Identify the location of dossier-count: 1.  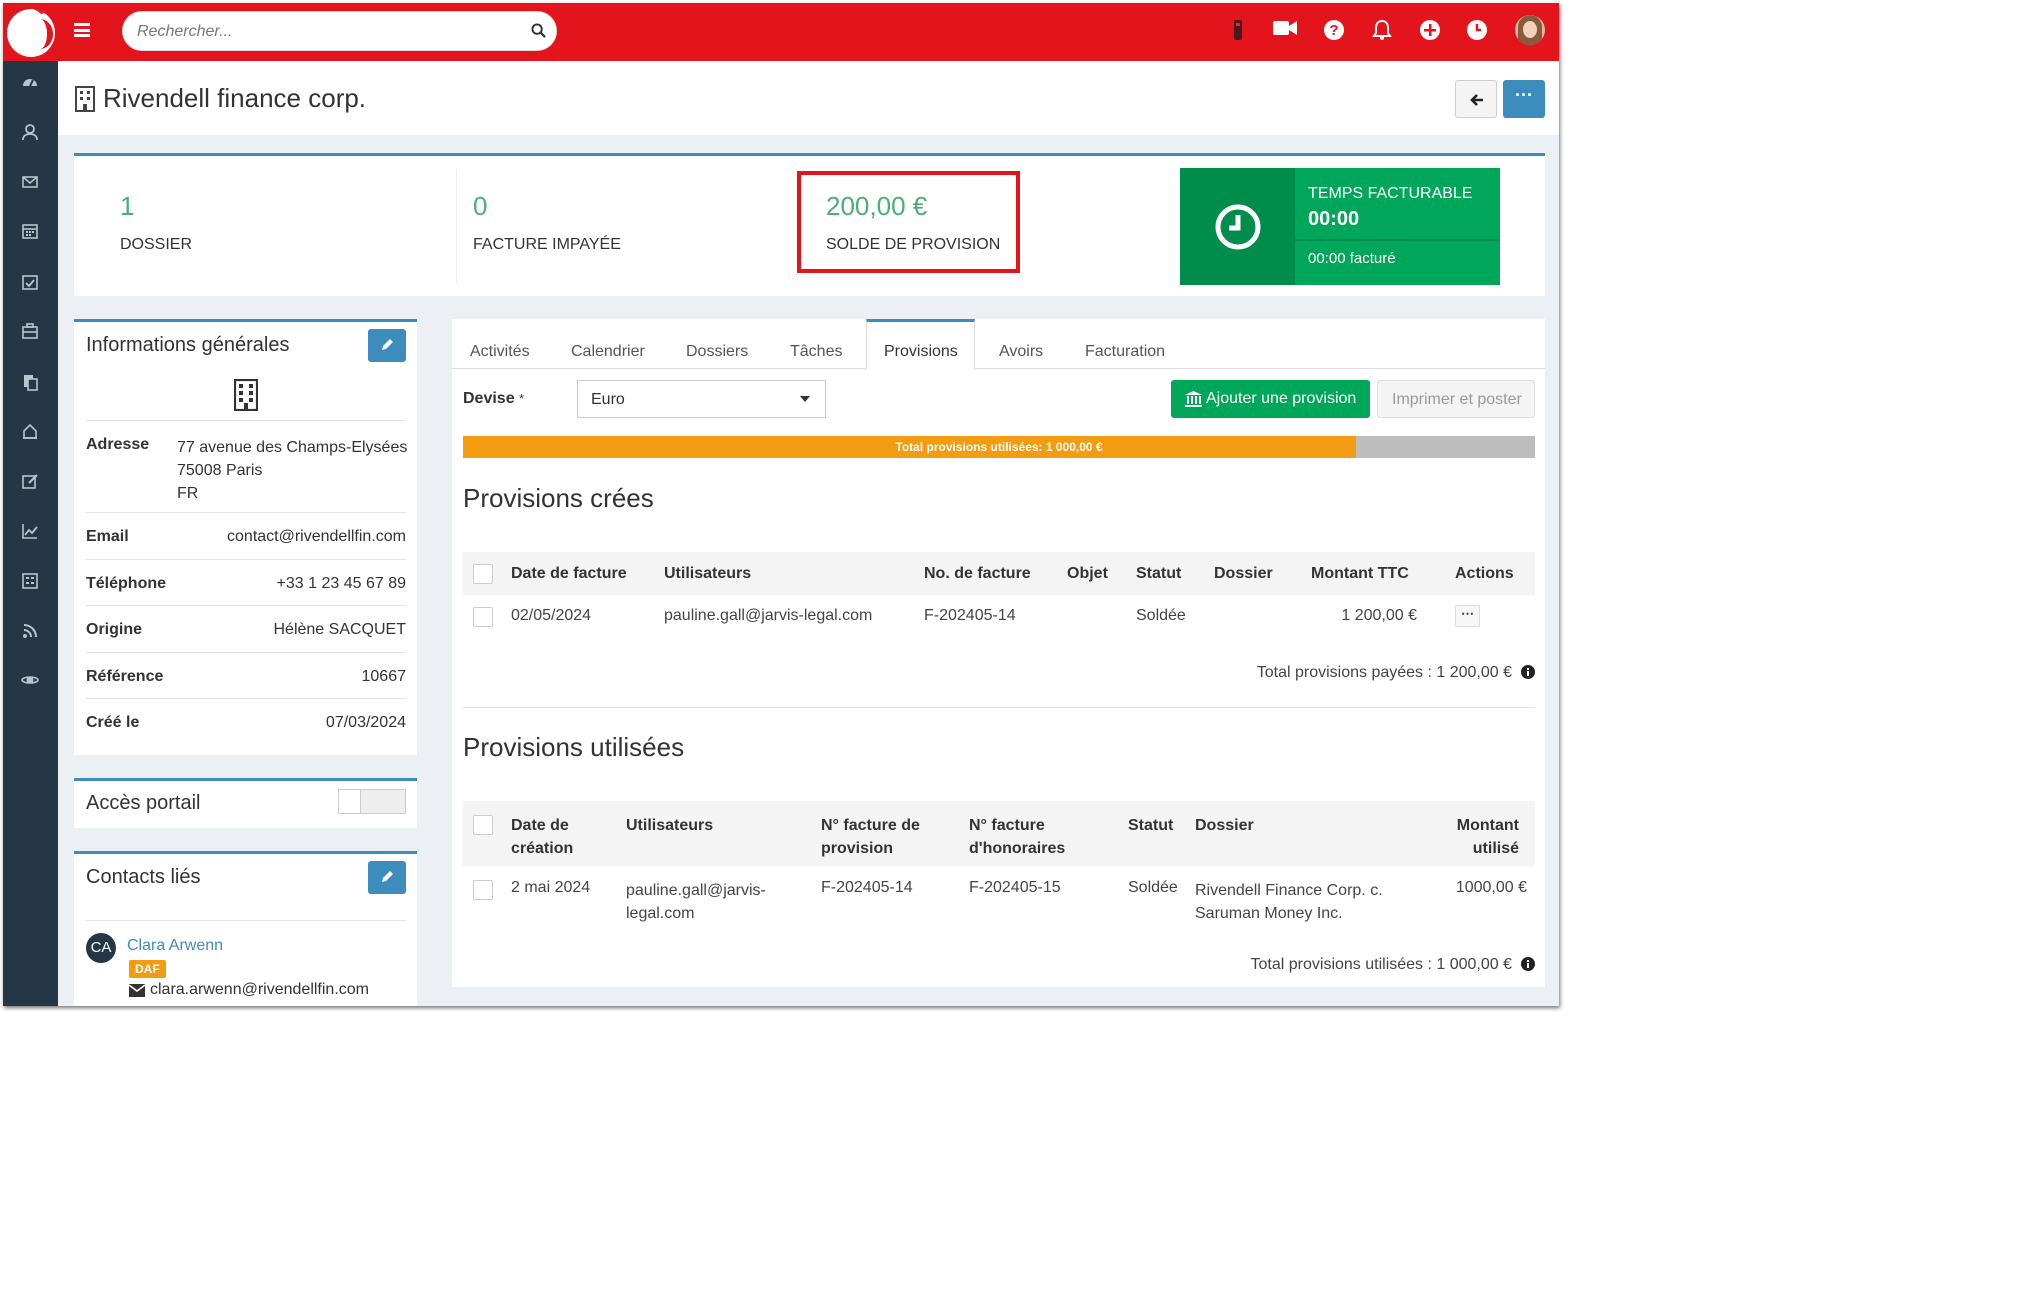
(127, 206).